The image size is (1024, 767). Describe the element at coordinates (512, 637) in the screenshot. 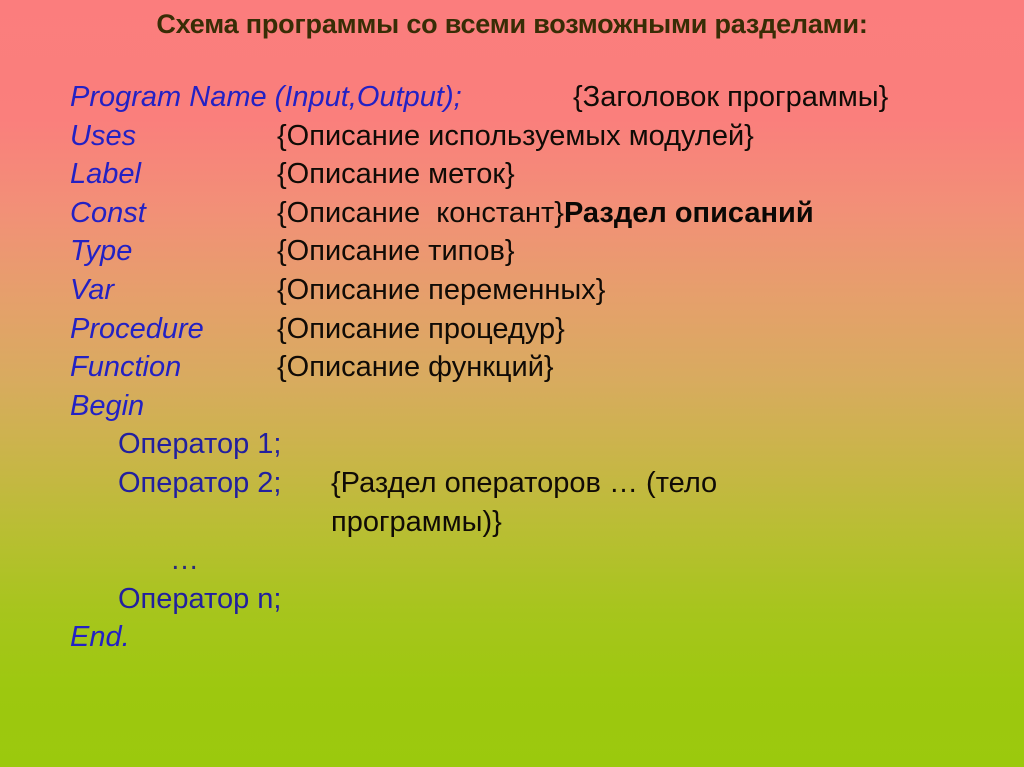

I see `code-line-end: End.` at that location.